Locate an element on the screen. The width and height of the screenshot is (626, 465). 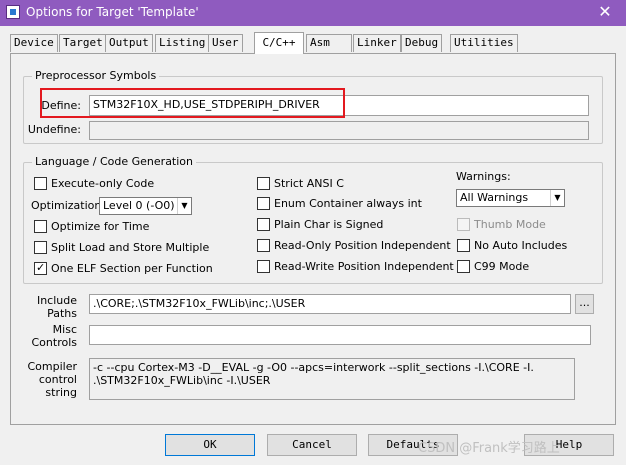
include-paths-label-line1: Include is located at coordinates (56, 300).